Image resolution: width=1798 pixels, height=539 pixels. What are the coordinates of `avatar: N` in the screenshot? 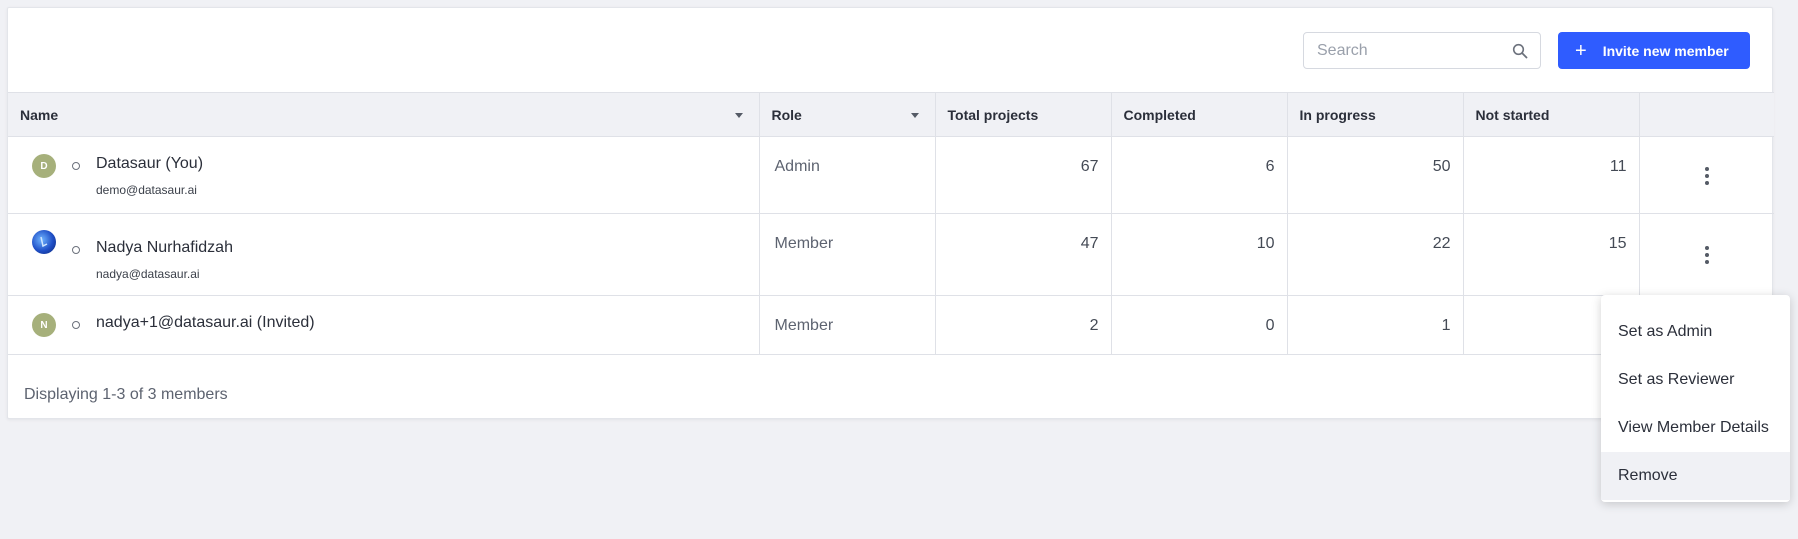 It's located at (44, 325).